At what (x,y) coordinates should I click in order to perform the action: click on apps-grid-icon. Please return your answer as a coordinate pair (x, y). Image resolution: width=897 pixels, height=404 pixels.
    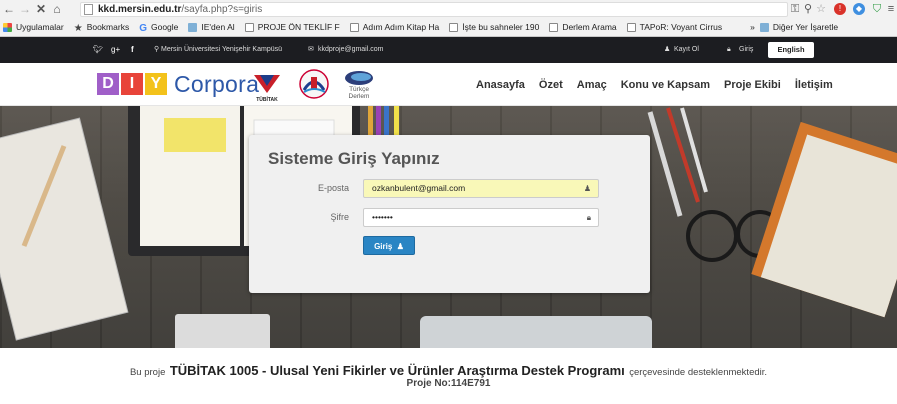
    Looking at the image, I should click on (7, 27).